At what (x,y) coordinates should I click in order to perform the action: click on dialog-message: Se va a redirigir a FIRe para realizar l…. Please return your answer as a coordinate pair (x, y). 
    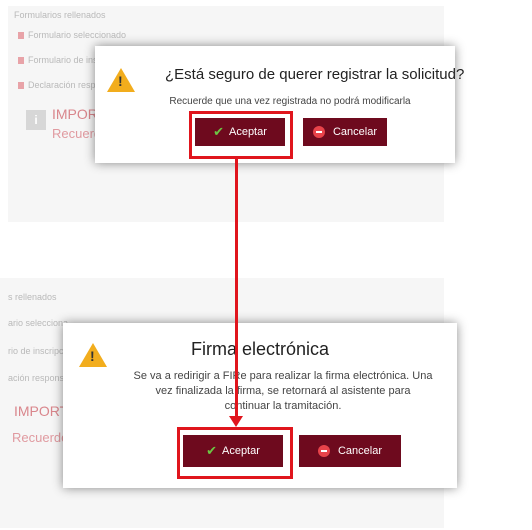
    Looking at the image, I should click on (283, 391).